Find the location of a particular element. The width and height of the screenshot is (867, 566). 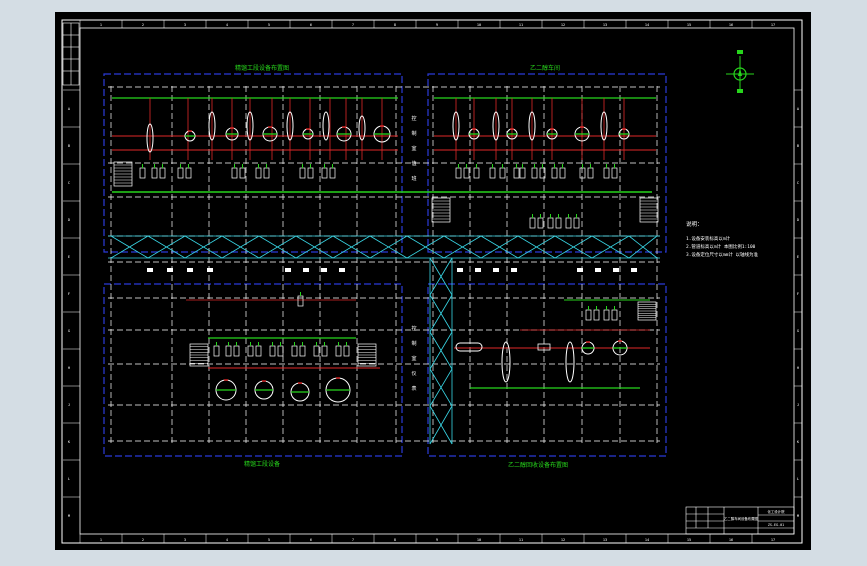

notes-line: 1.设备安装标高以m计 is located at coordinates (708, 238).